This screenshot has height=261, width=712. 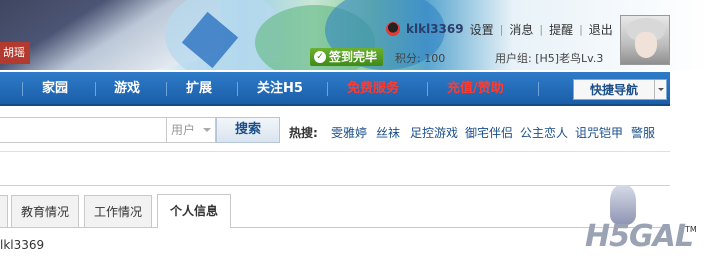 I want to click on user-bar: klkl3369 设置 | 消息 | 提醒 | 退出, so click(x=499, y=29).